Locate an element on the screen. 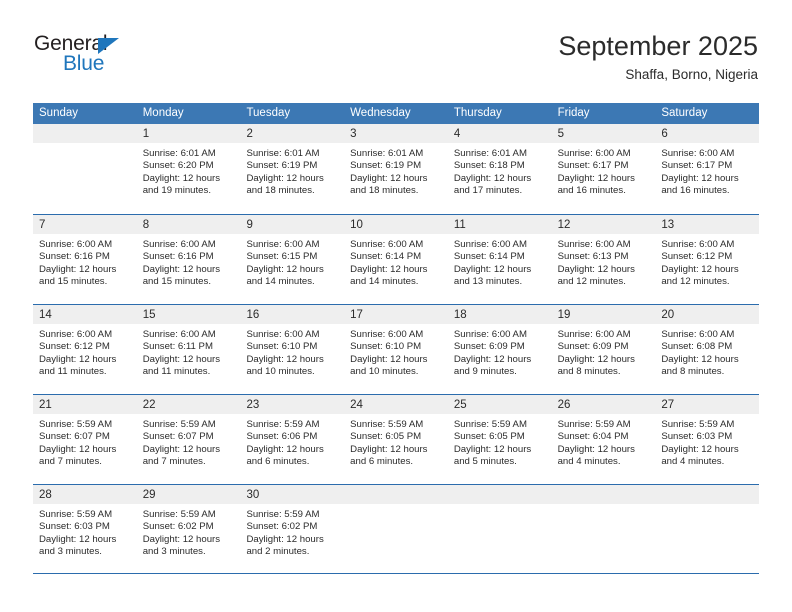  day-number: 17 is located at coordinates (356, 315).